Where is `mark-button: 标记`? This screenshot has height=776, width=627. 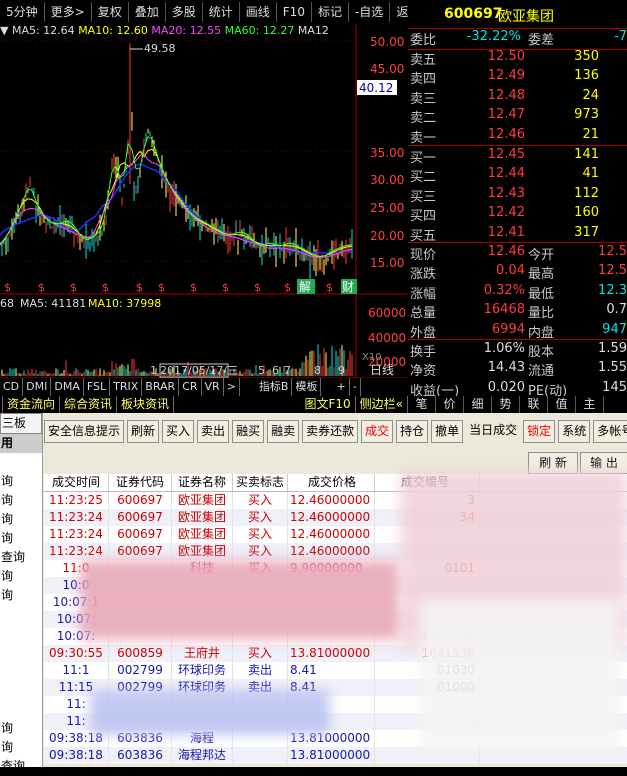 mark-button: 标记 is located at coordinates (330, 12).